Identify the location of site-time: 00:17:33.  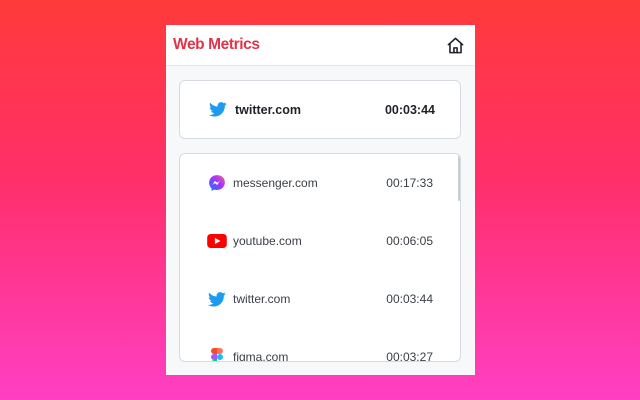
(409, 183).